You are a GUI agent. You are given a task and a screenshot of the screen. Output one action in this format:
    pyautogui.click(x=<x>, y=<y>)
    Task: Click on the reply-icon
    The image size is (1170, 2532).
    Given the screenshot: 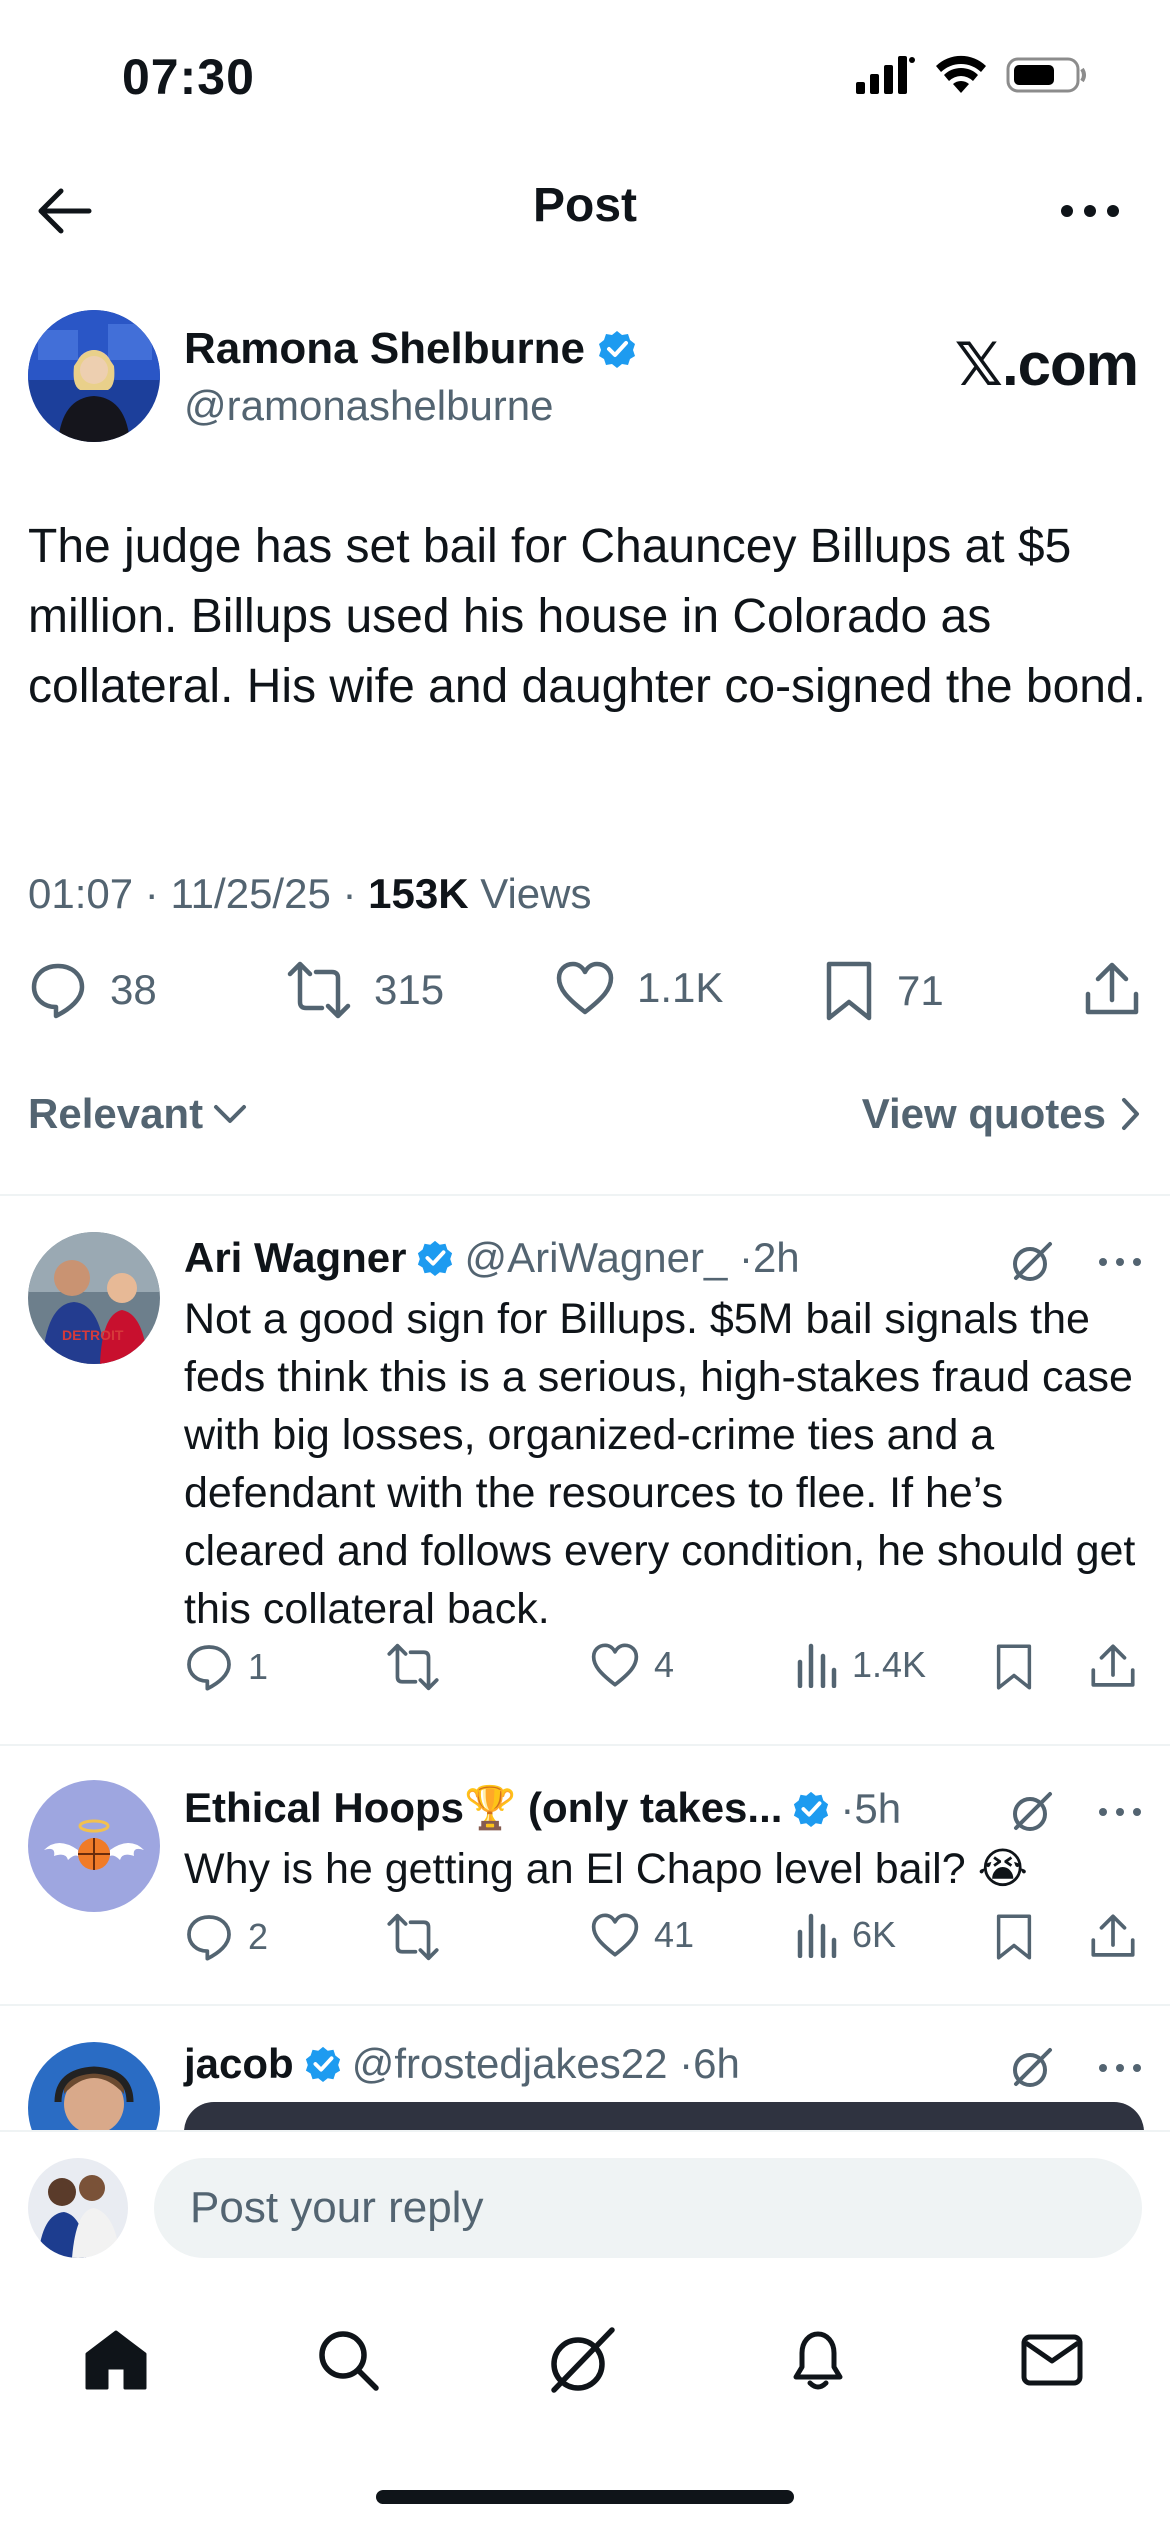 What is the action you would take?
    pyautogui.click(x=209, y=1668)
    